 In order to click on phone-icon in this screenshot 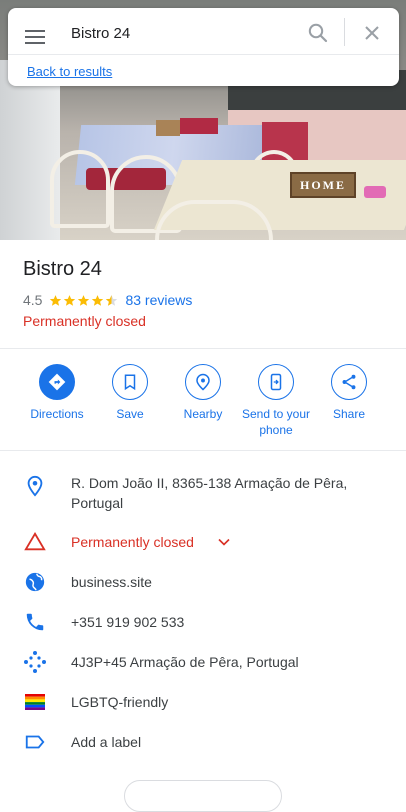, I will do `click(35, 622)`.